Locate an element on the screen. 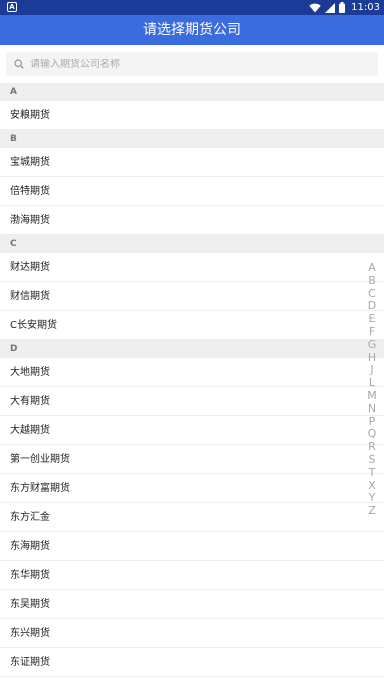  company-list-item: 财信期货 is located at coordinates (192, 296).